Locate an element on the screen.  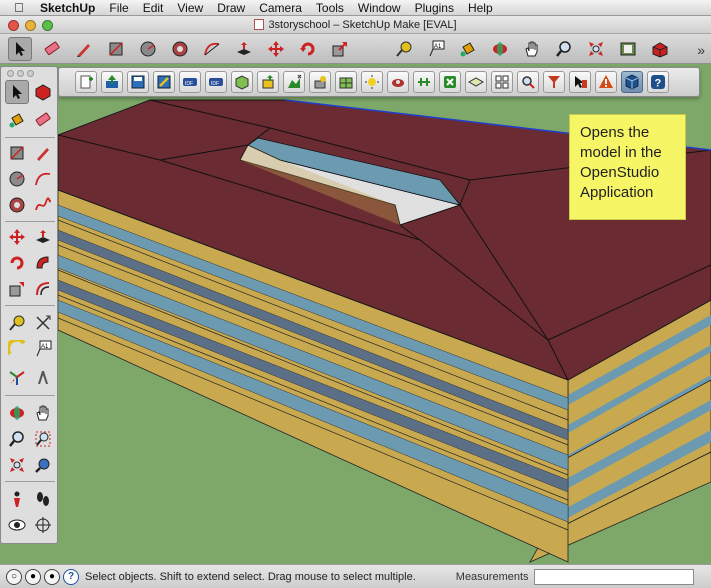
user-icon: ● is located at coordinates (52, 576).